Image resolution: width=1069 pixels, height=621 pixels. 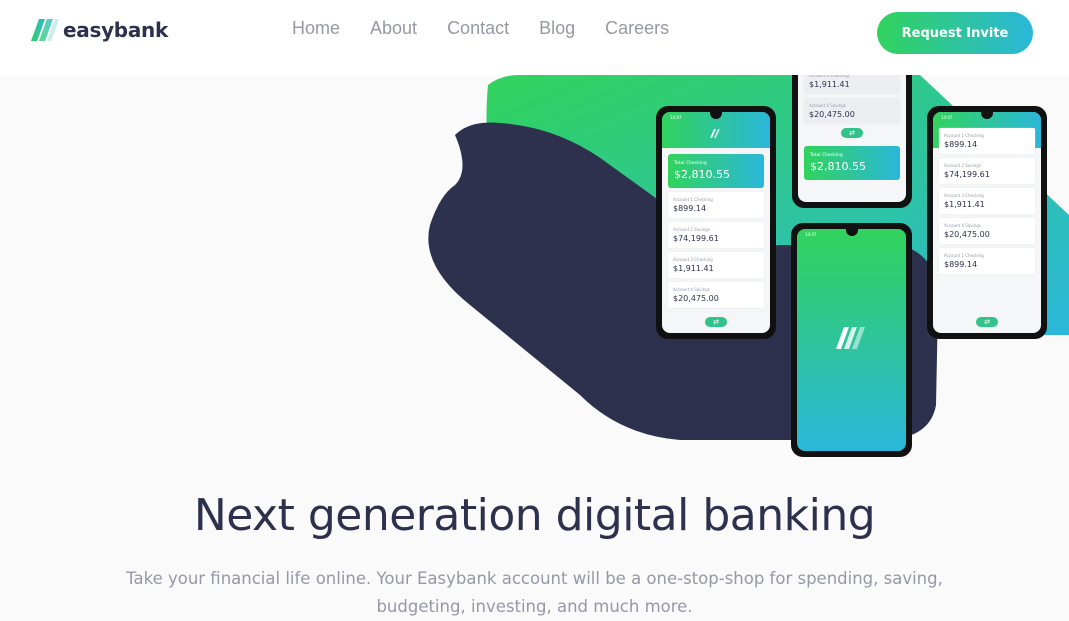 I want to click on phone-app-header: 14:07, so click(x=716, y=130).